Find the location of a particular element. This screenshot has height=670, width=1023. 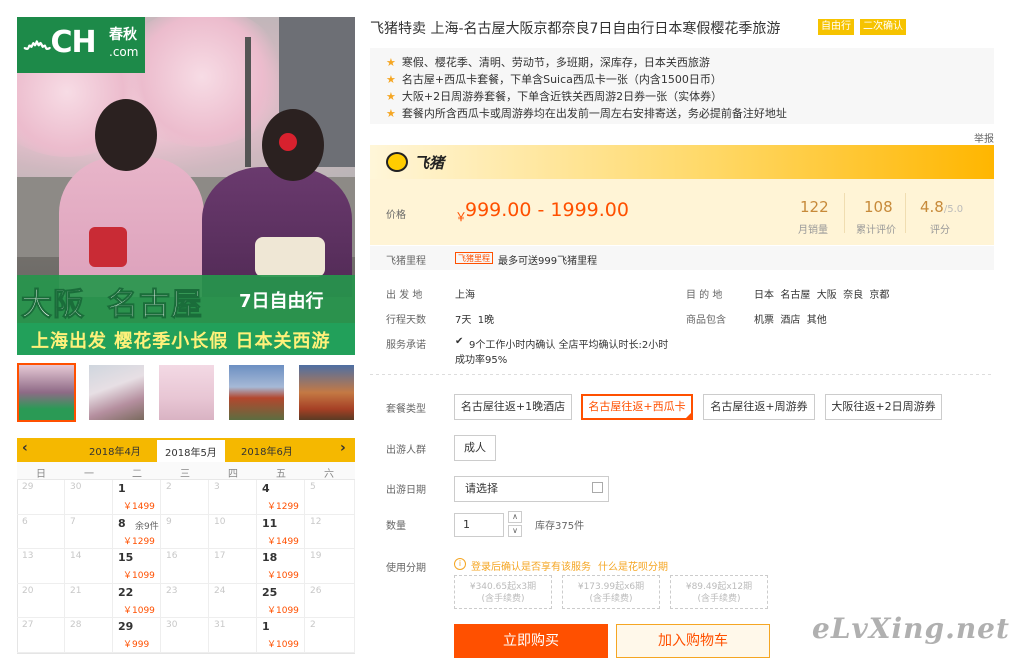

hair is located at coordinates (126, 135).